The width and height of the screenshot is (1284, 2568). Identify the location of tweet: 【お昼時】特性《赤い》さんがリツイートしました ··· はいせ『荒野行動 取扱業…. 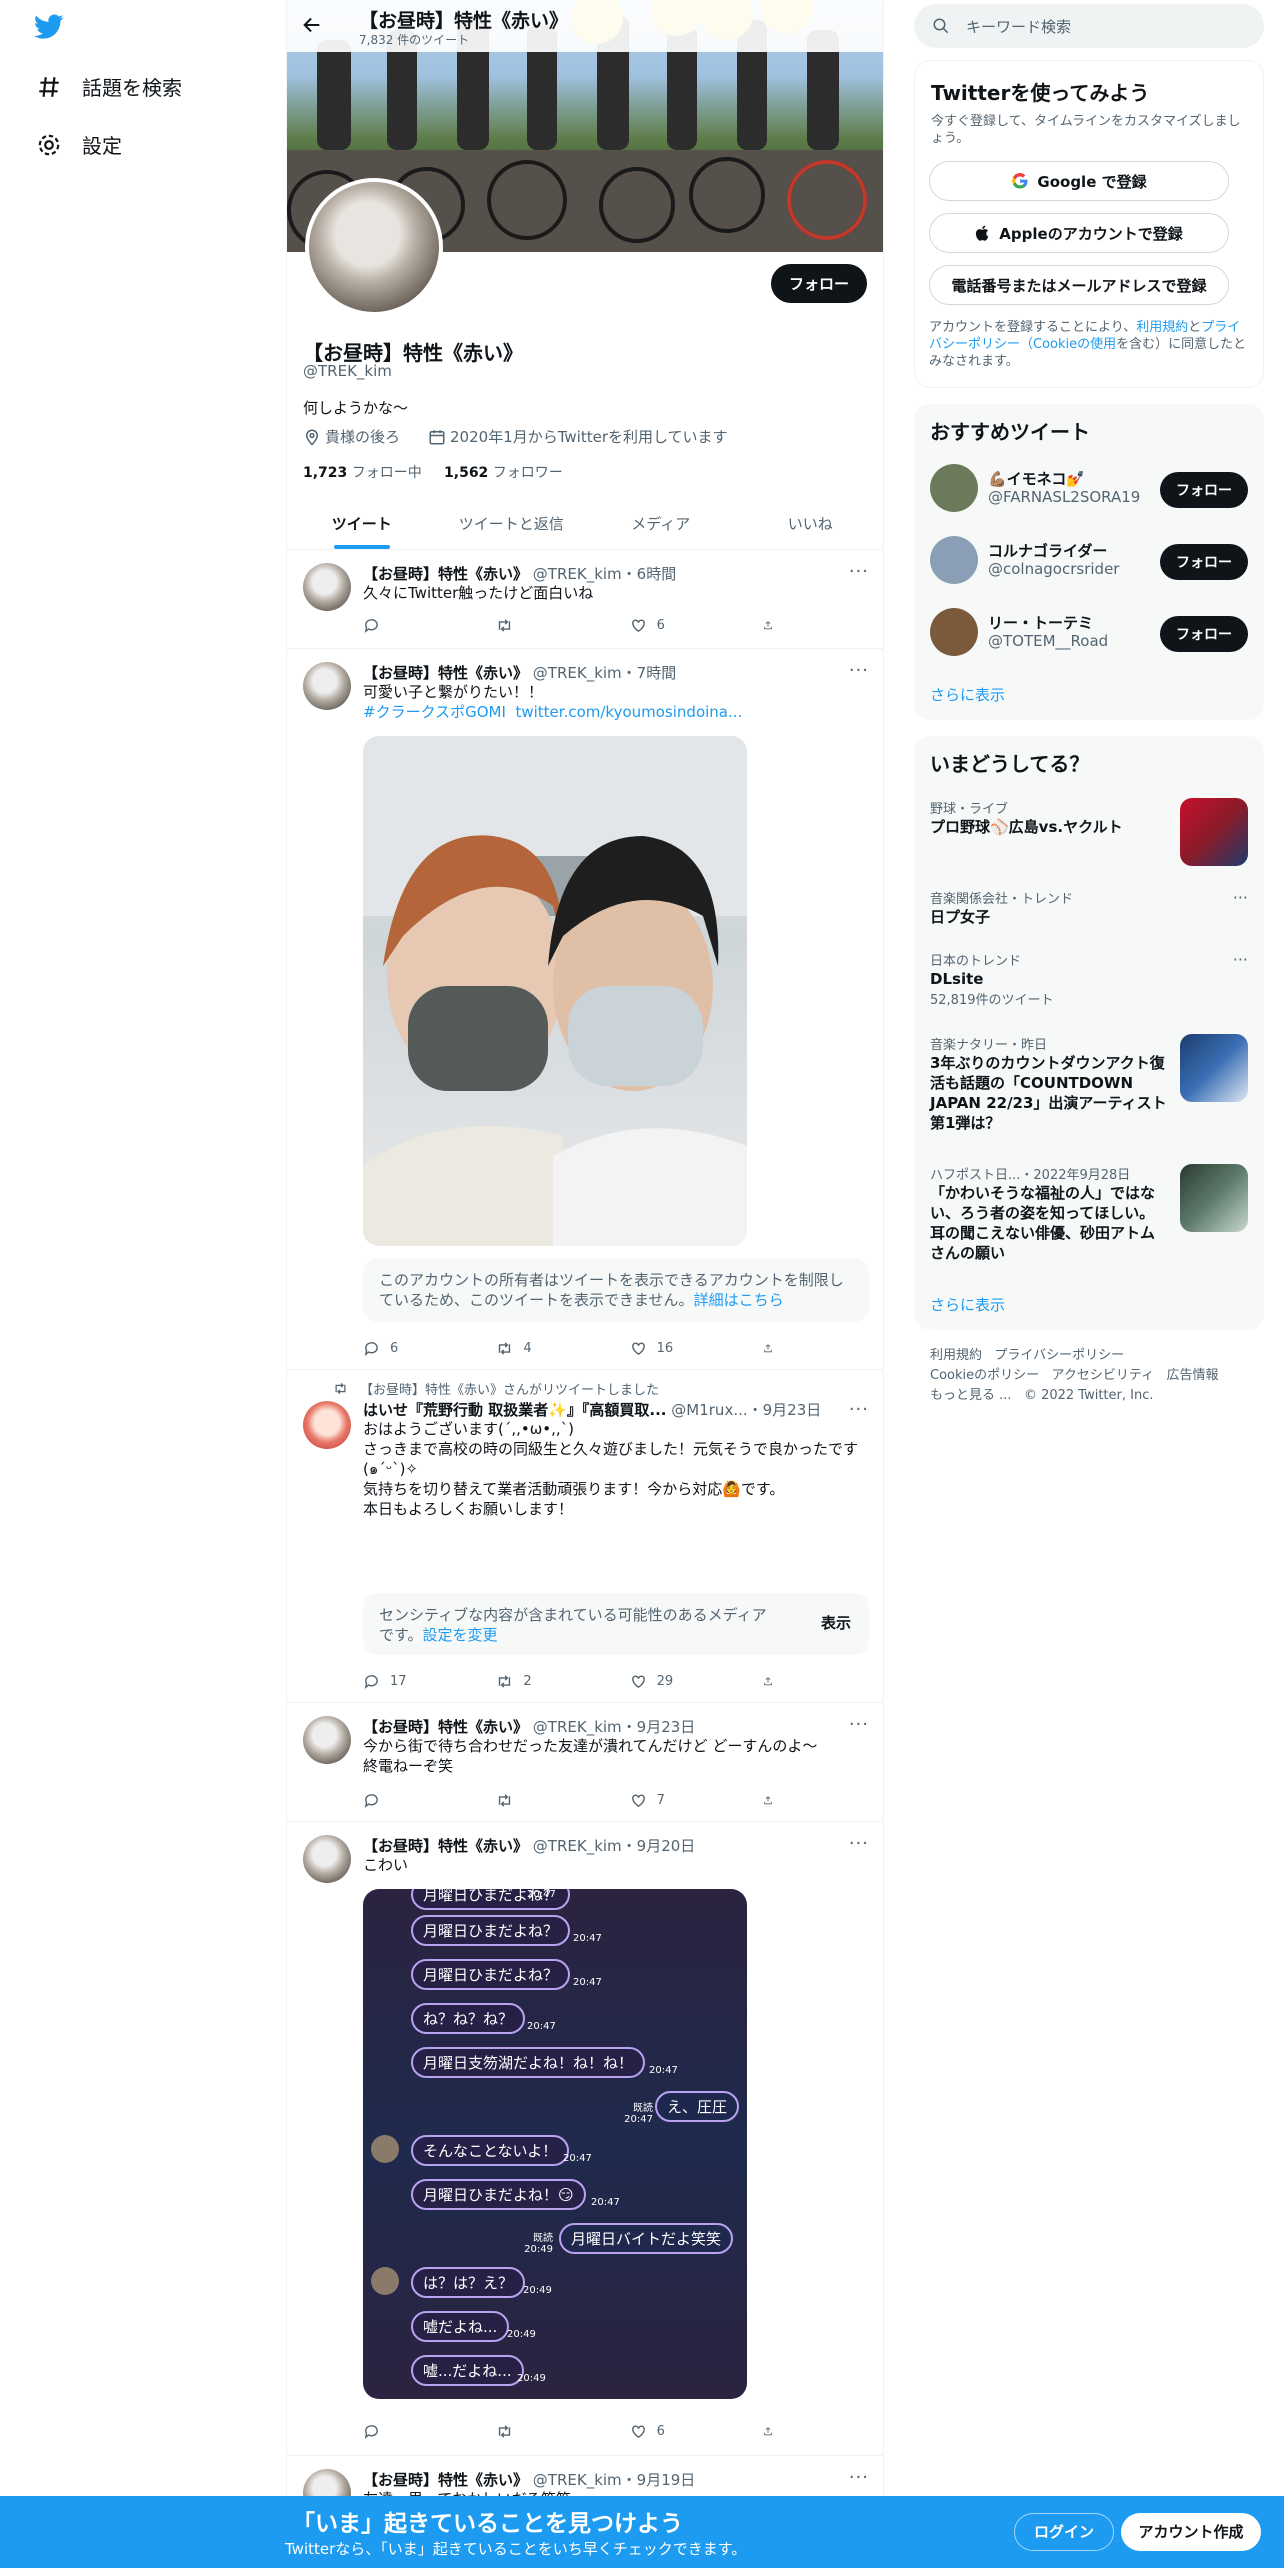
(585, 1537).